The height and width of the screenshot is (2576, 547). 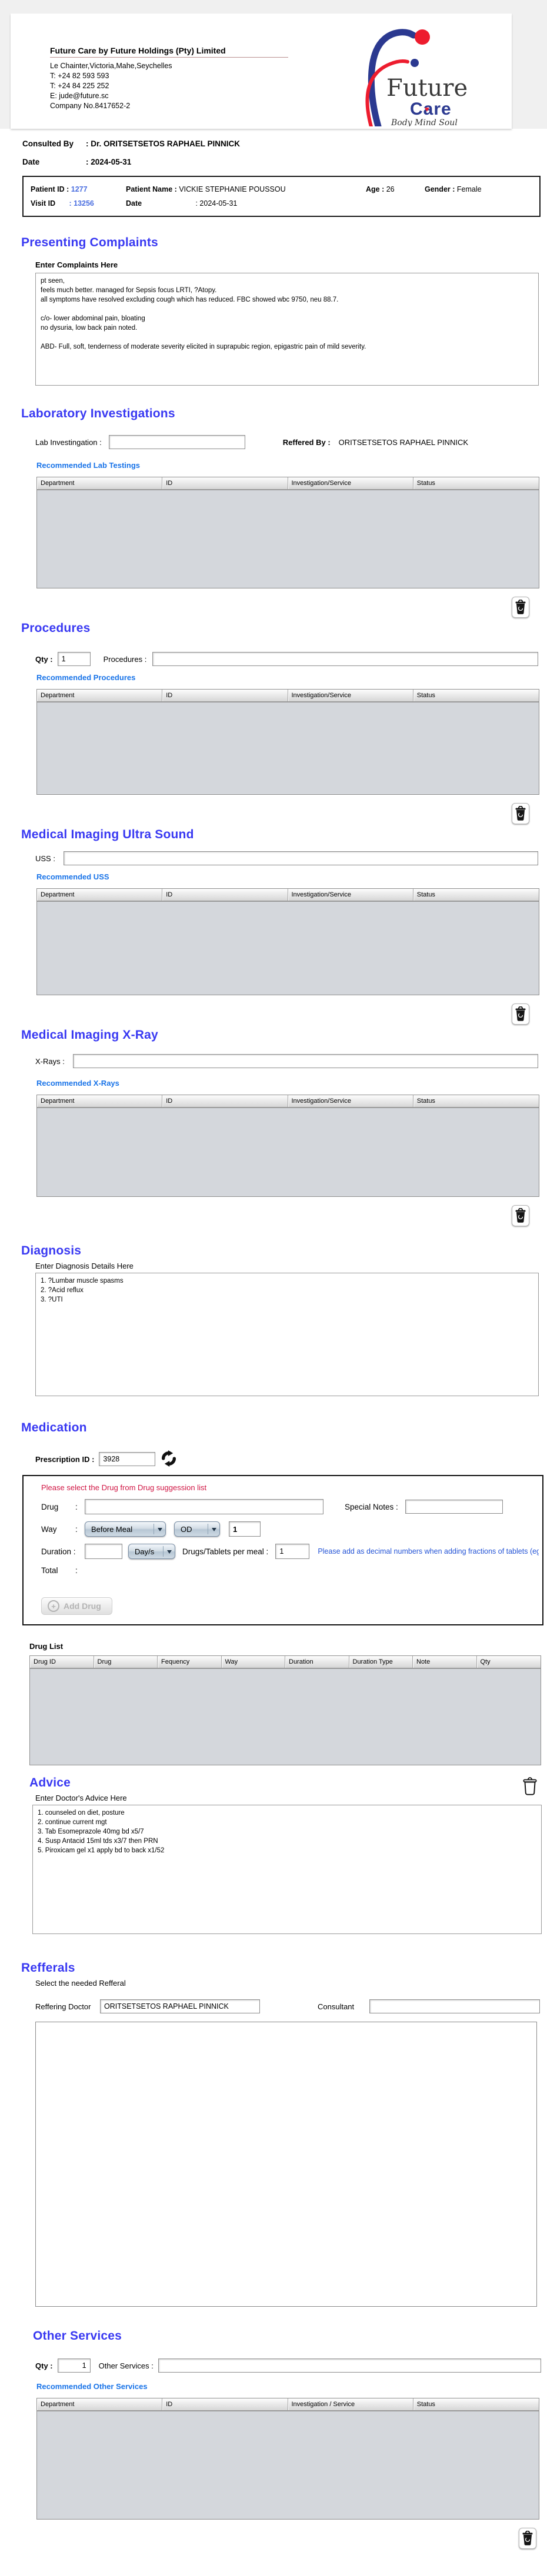 I want to click on column-header: Duration, so click(x=317, y=1662).